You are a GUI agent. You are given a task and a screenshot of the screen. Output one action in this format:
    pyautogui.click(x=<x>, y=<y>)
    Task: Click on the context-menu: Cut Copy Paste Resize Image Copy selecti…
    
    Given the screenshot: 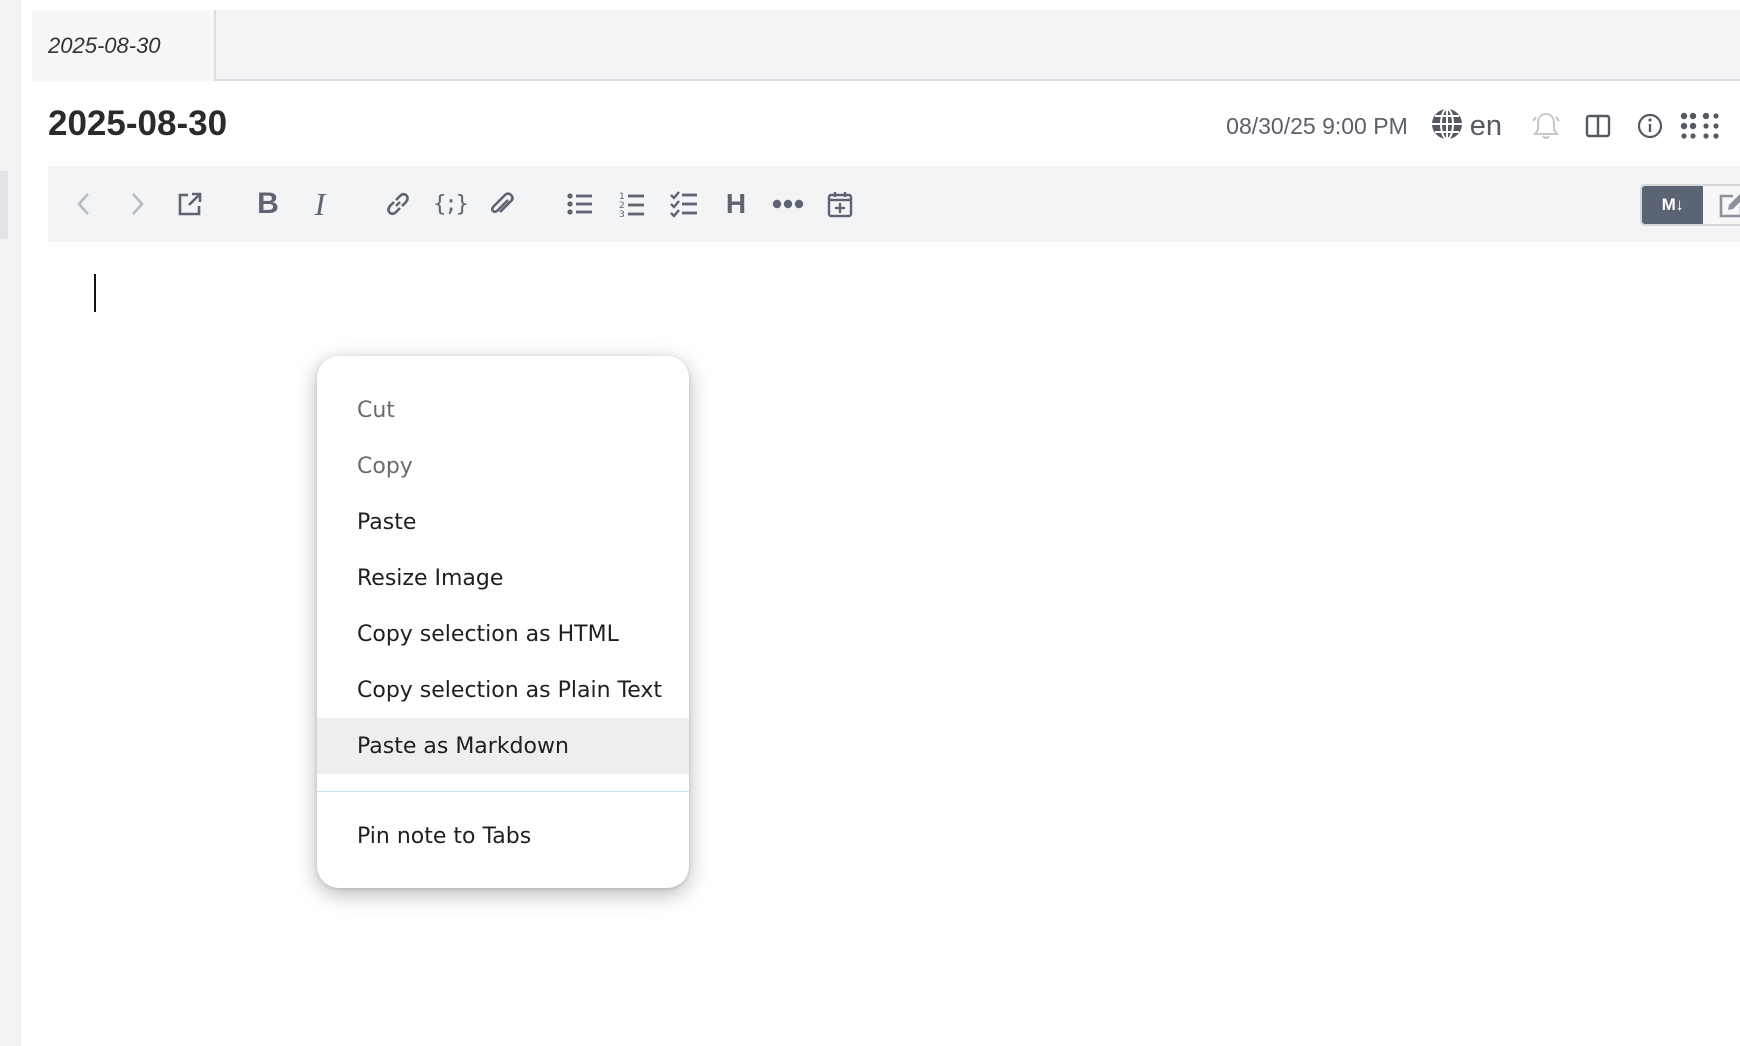 What is the action you would take?
    pyautogui.click(x=503, y=622)
    